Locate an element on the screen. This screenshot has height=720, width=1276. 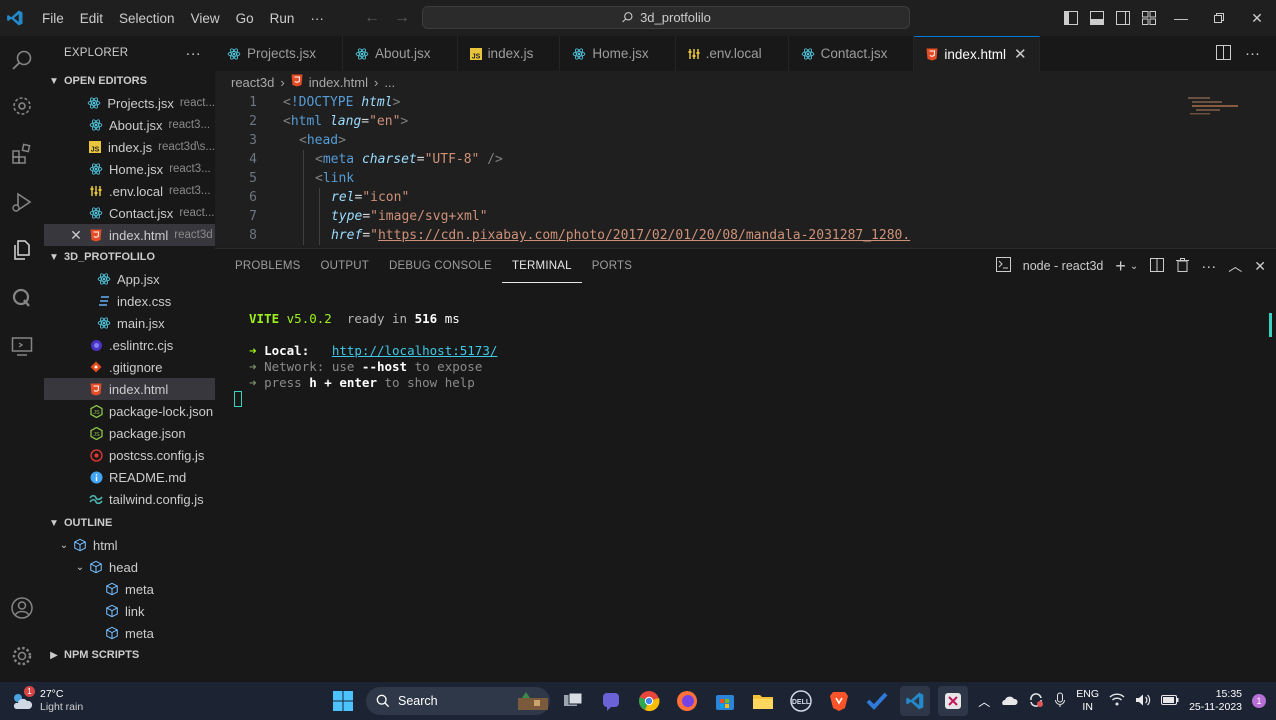
microphone-icon is located at coordinates (1060, 701).